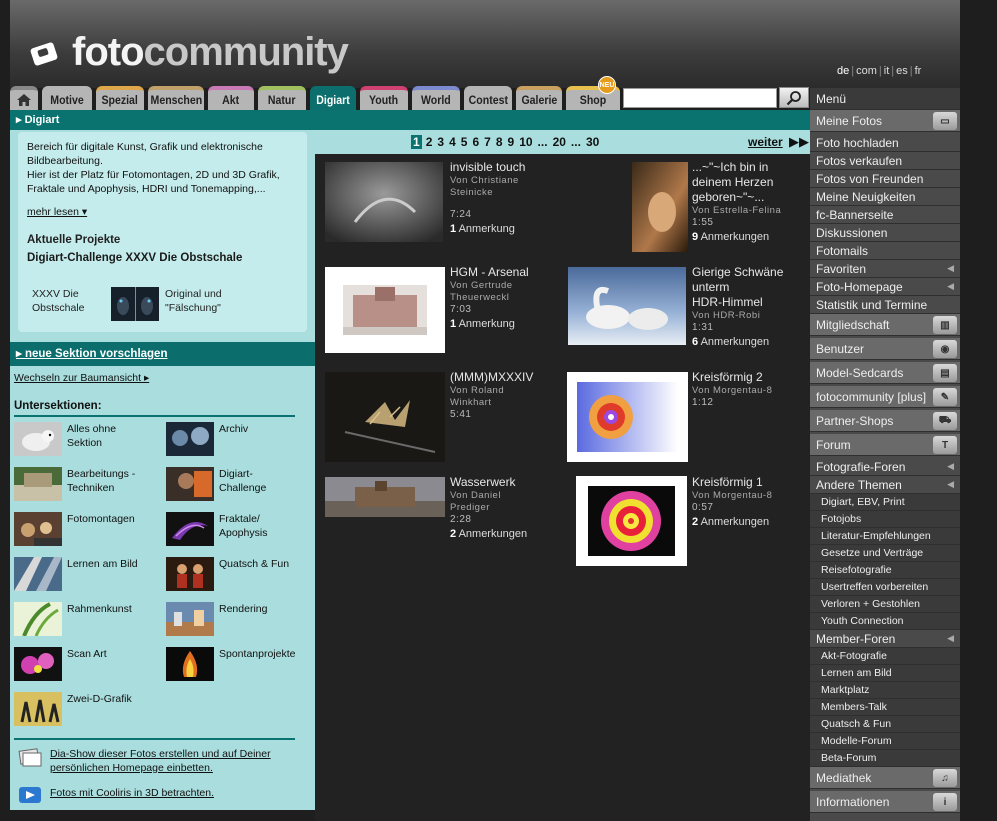 This screenshot has width=997, height=821. What do you see at coordinates (765, 142) in the screenshot?
I see `next-page-link: weiter` at bounding box center [765, 142].